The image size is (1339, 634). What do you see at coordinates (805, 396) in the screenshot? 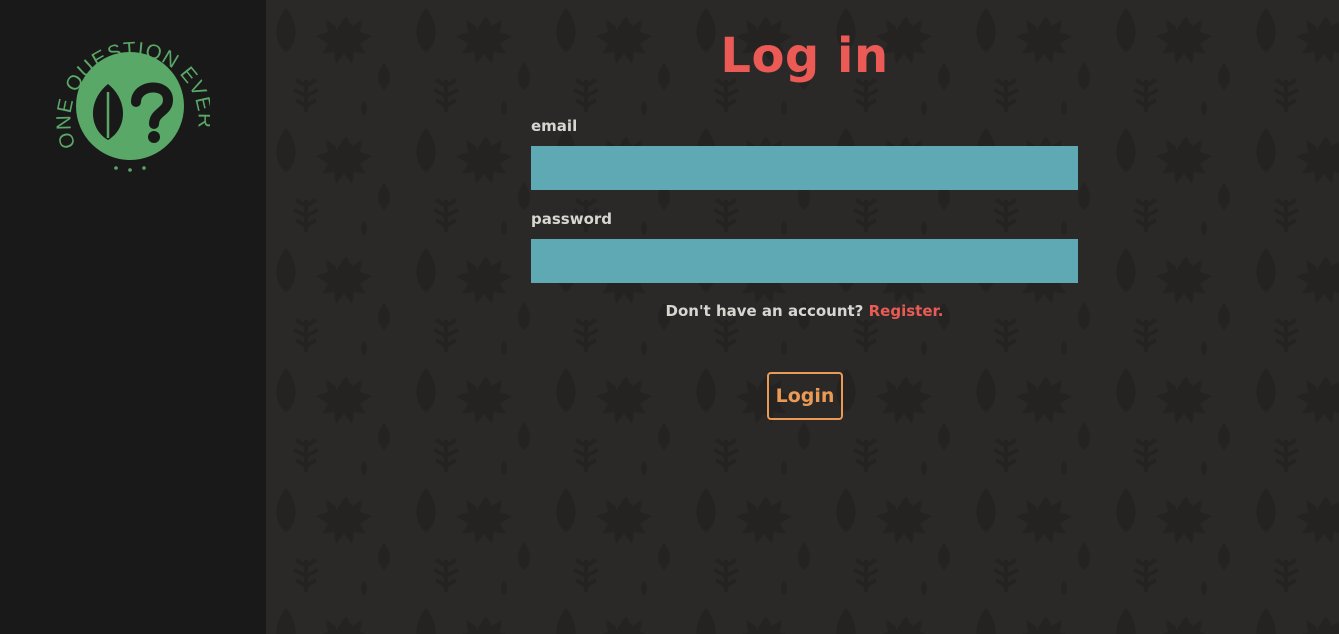
I see `login-button: Login` at bounding box center [805, 396].